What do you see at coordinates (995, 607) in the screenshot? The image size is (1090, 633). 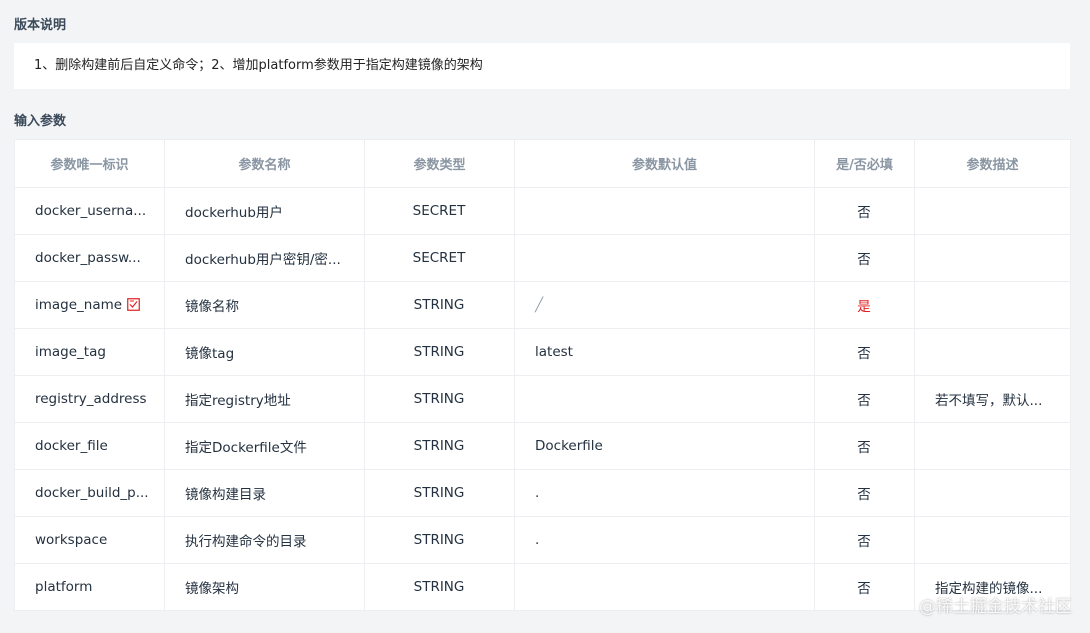 I see `watermark: @稀土掘金技术社区` at bounding box center [995, 607].